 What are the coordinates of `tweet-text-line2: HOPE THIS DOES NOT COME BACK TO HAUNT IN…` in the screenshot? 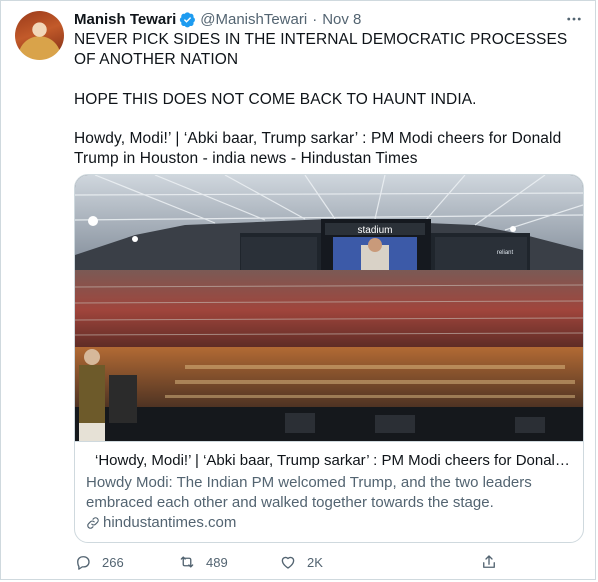 It's located at (275, 99).